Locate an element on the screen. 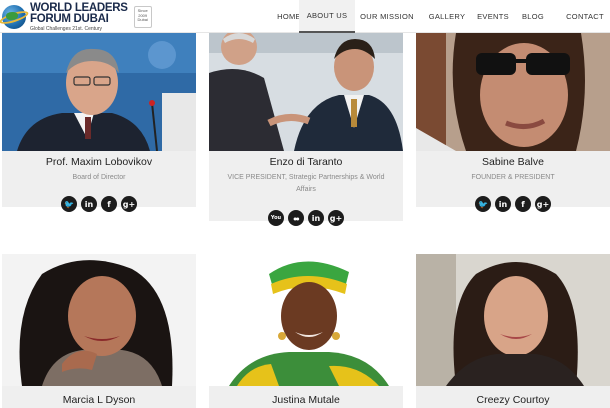  logo-tagline: Global Challenges 21st. Century is located at coordinates (66, 28).